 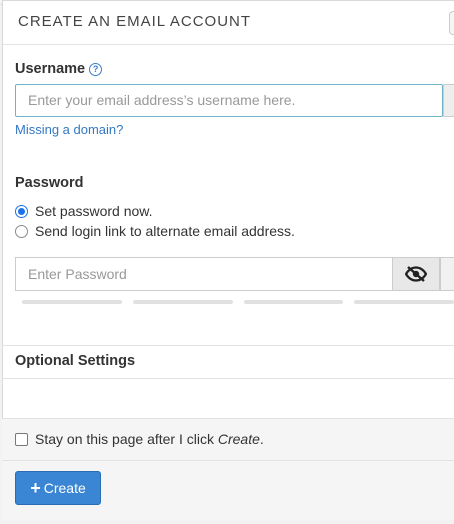 I want to click on username-label-text: Username, so click(x=50, y=69).